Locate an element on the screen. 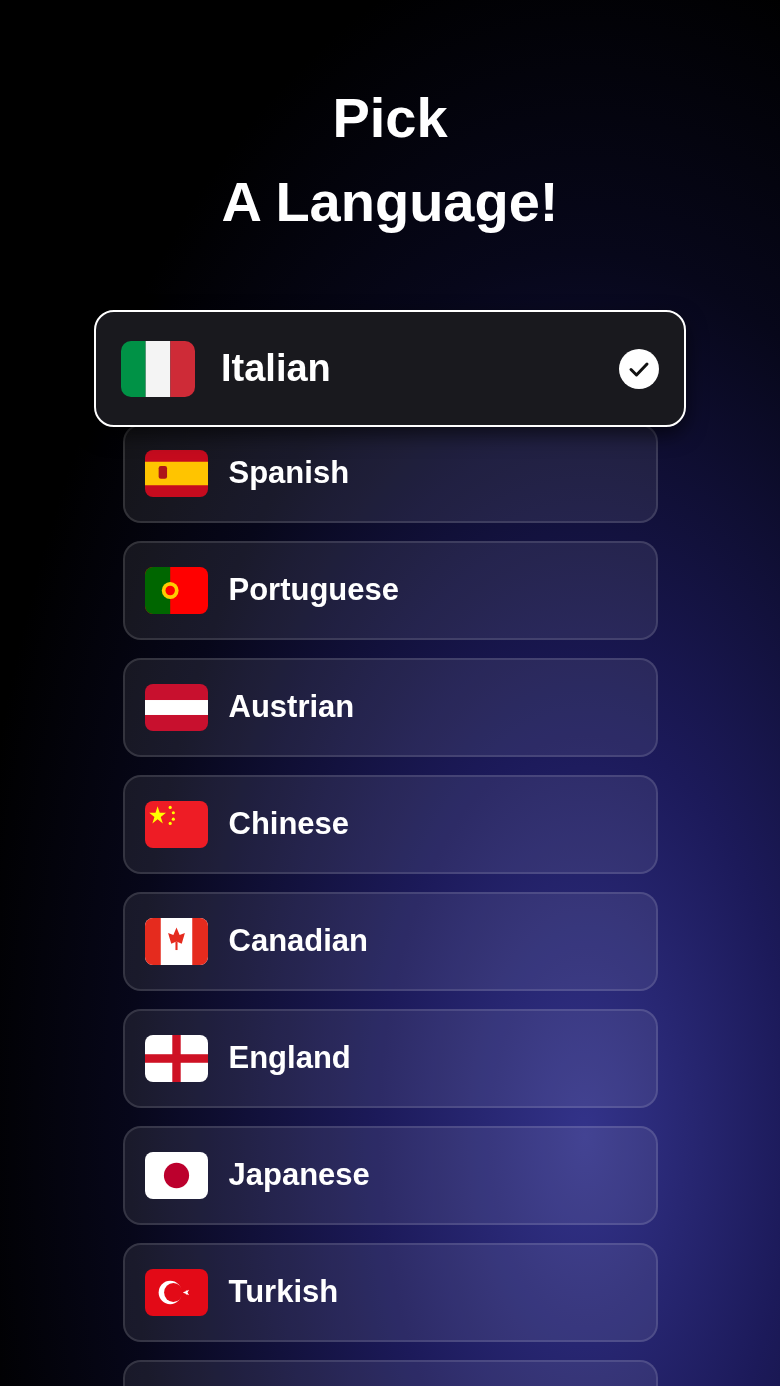  language-option: England is located at coordinates (390, 1058).